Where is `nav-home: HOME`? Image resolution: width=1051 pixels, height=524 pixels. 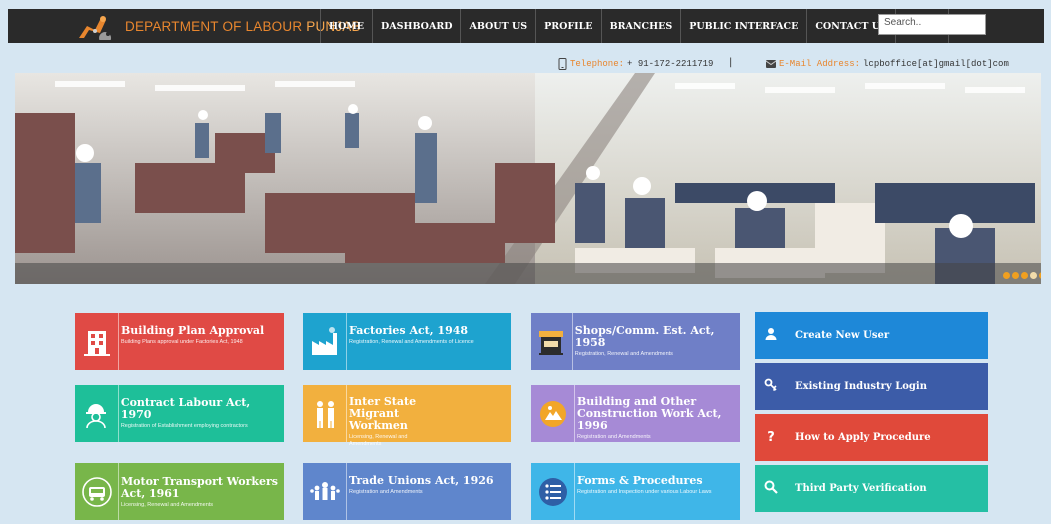 nav-home: HOME is located at coordinates (346, 26).